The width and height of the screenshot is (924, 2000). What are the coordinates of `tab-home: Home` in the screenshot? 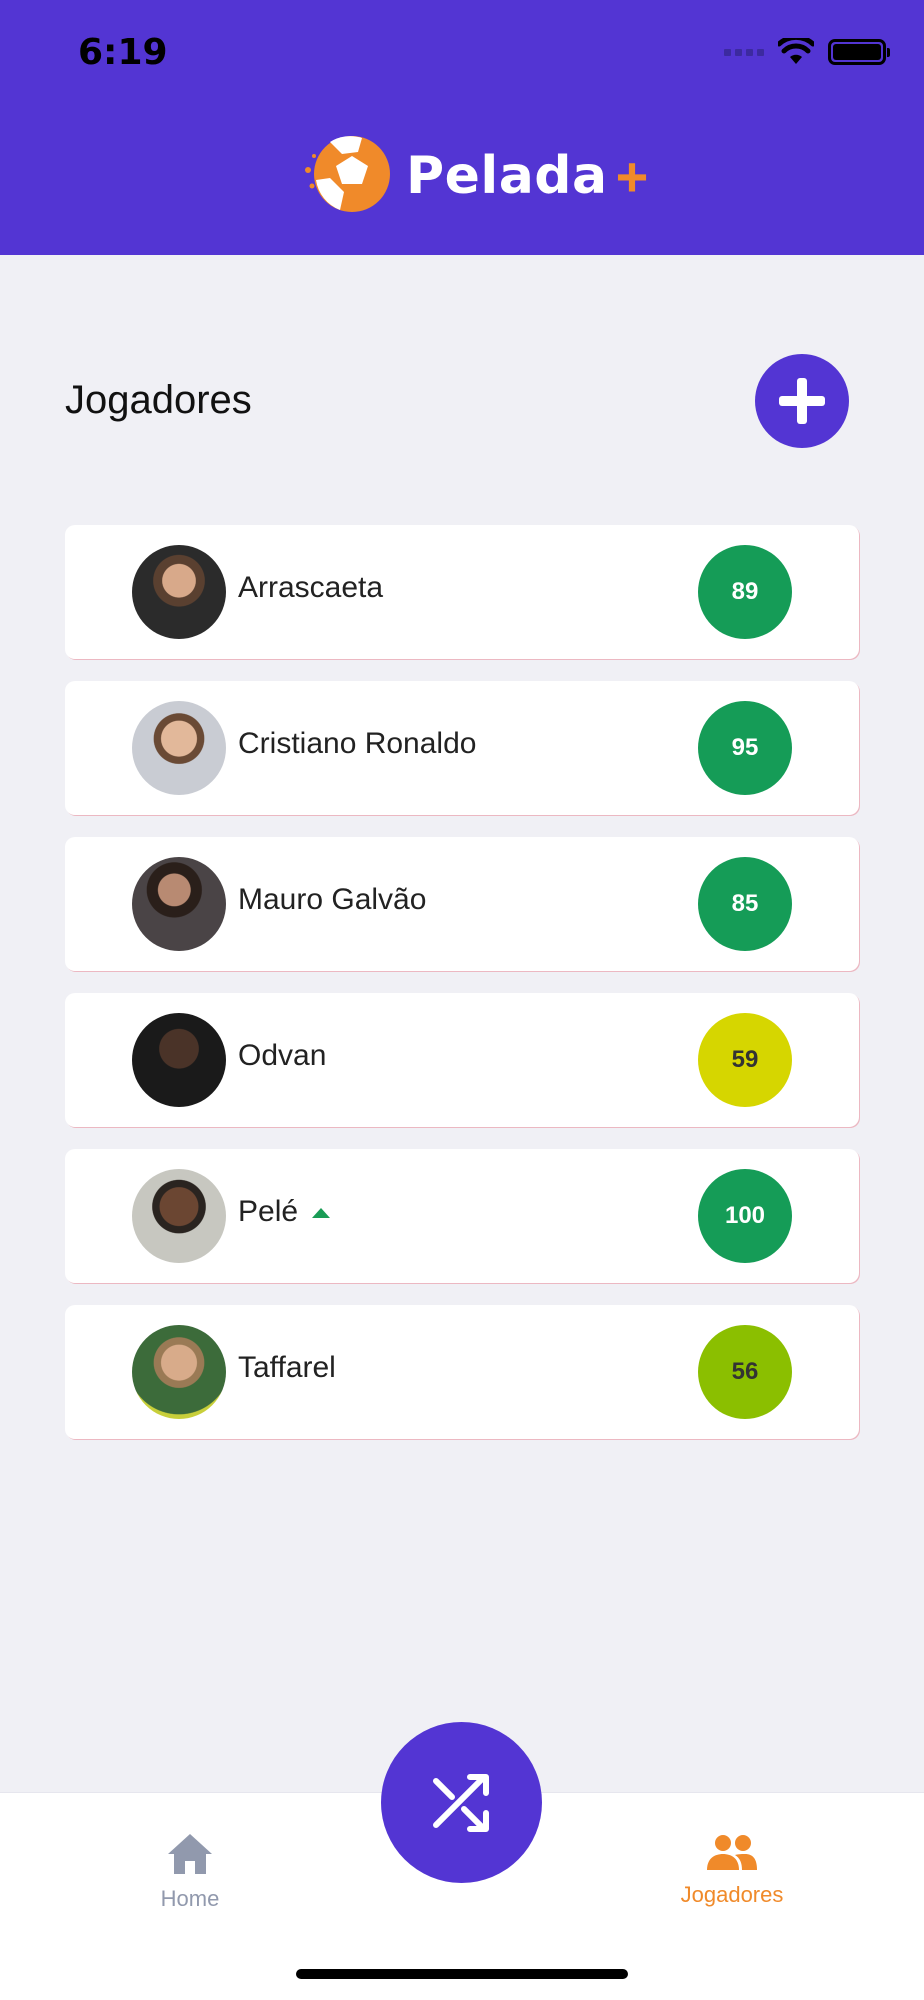 It's located at (190, 1872).